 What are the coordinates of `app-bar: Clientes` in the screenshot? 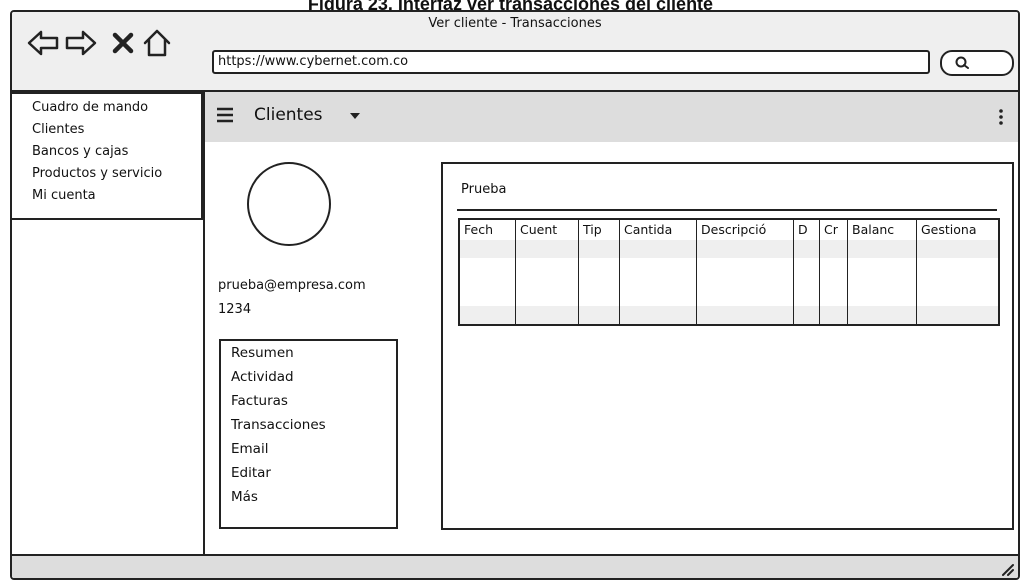 It's located at (610, 117).